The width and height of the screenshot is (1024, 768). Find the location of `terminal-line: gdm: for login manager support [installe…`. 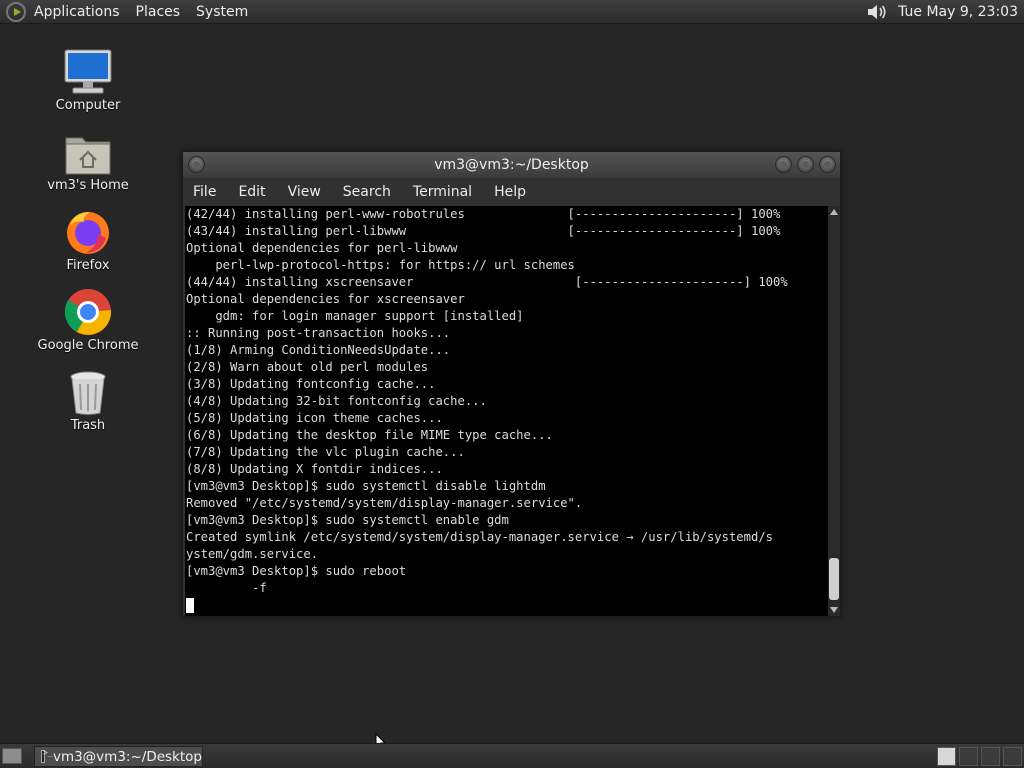

terminal-line: gdm: for login manager support [installe… is located at coordinates (355, 316).